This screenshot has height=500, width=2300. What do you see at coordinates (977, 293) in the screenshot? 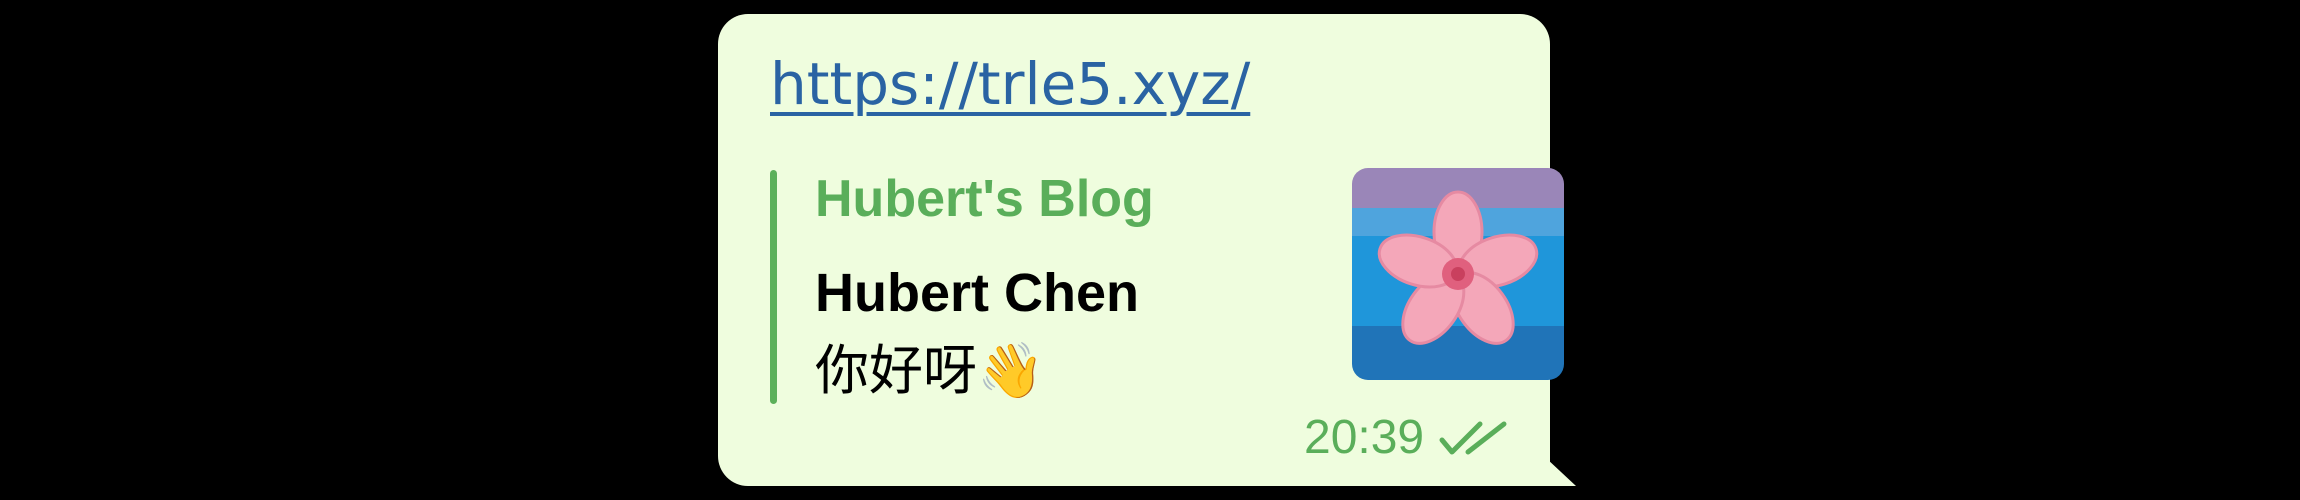
I see `preview-title: Hubert Chen` at bounding box center [977, 293].